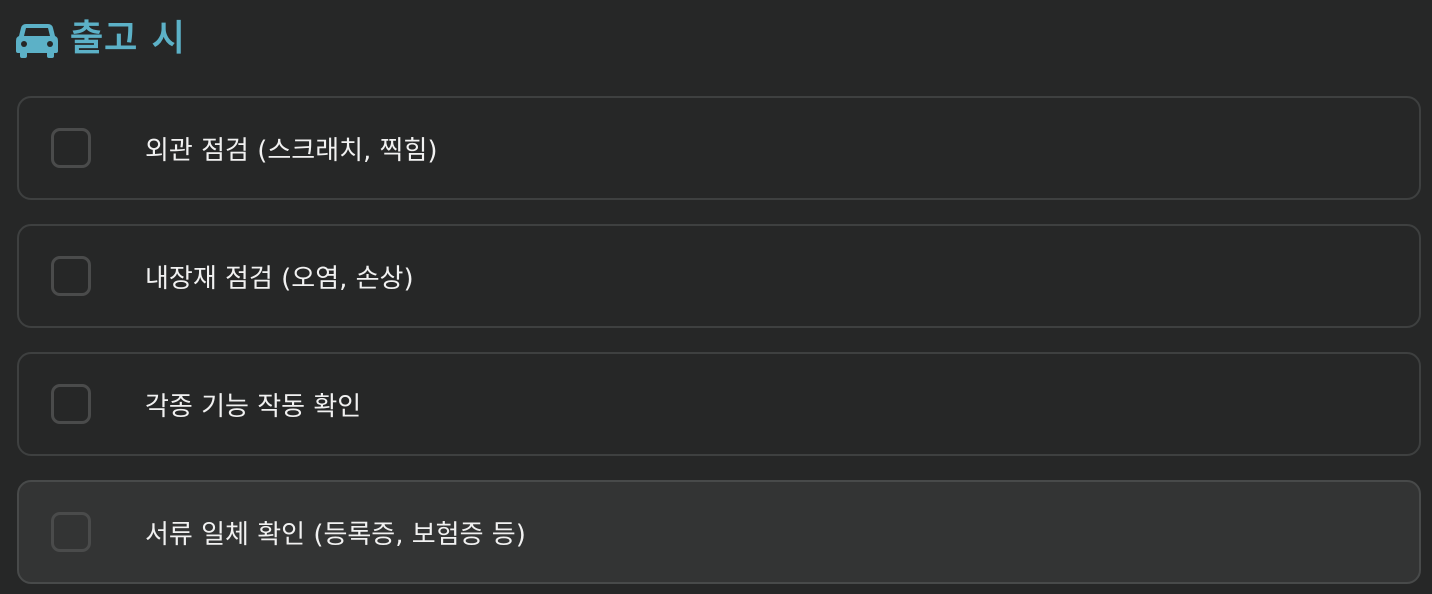 The width and height of the screenshot is (1432, 594). Describe the element at coordinates (335, 534) in the screenshot. I see `checklist-item-label: 서류 일체 확인 (등록증, 보험증 등)` at that location.